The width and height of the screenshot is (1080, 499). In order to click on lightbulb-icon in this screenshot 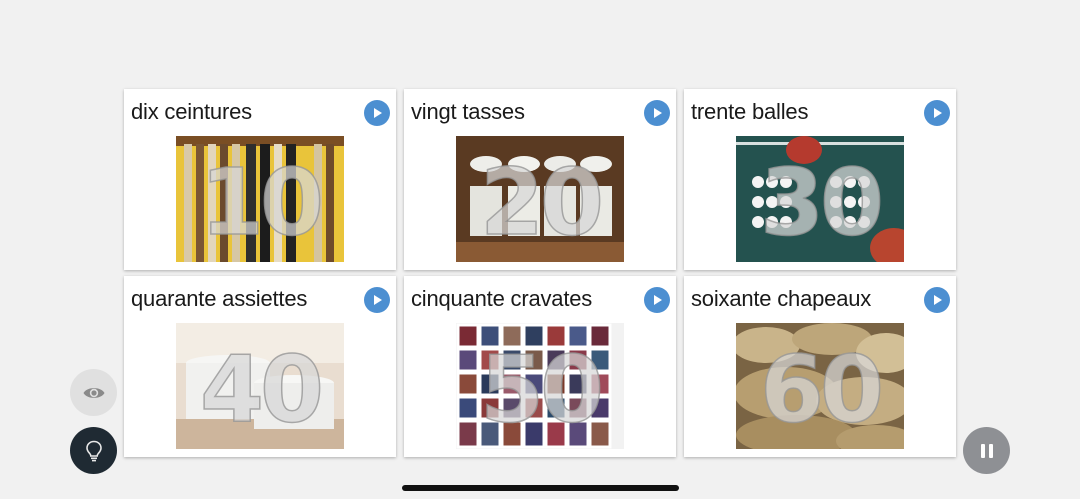, I will do `click(93, 450)`.